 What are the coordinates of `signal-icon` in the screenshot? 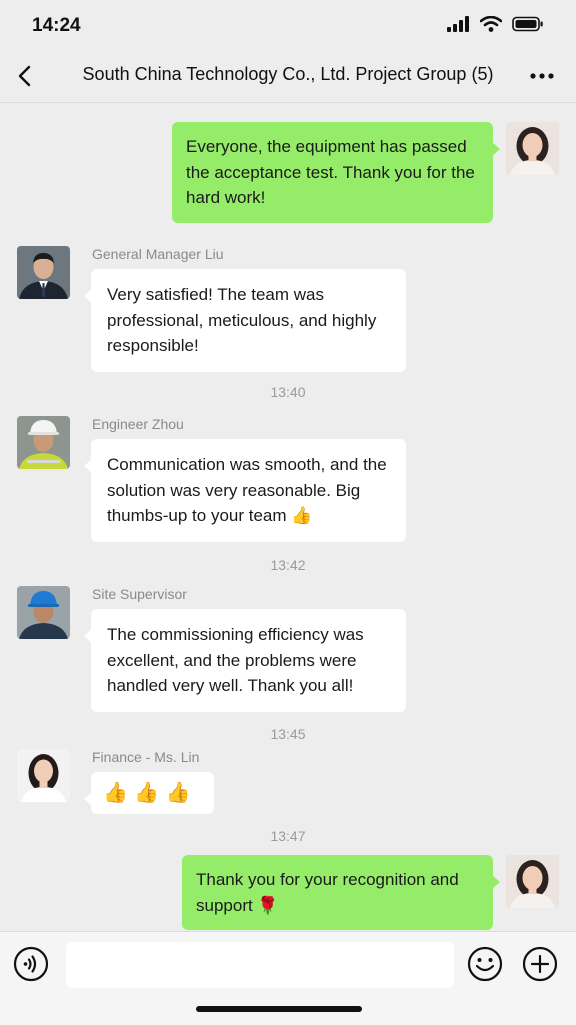 It's located at (458, 24).